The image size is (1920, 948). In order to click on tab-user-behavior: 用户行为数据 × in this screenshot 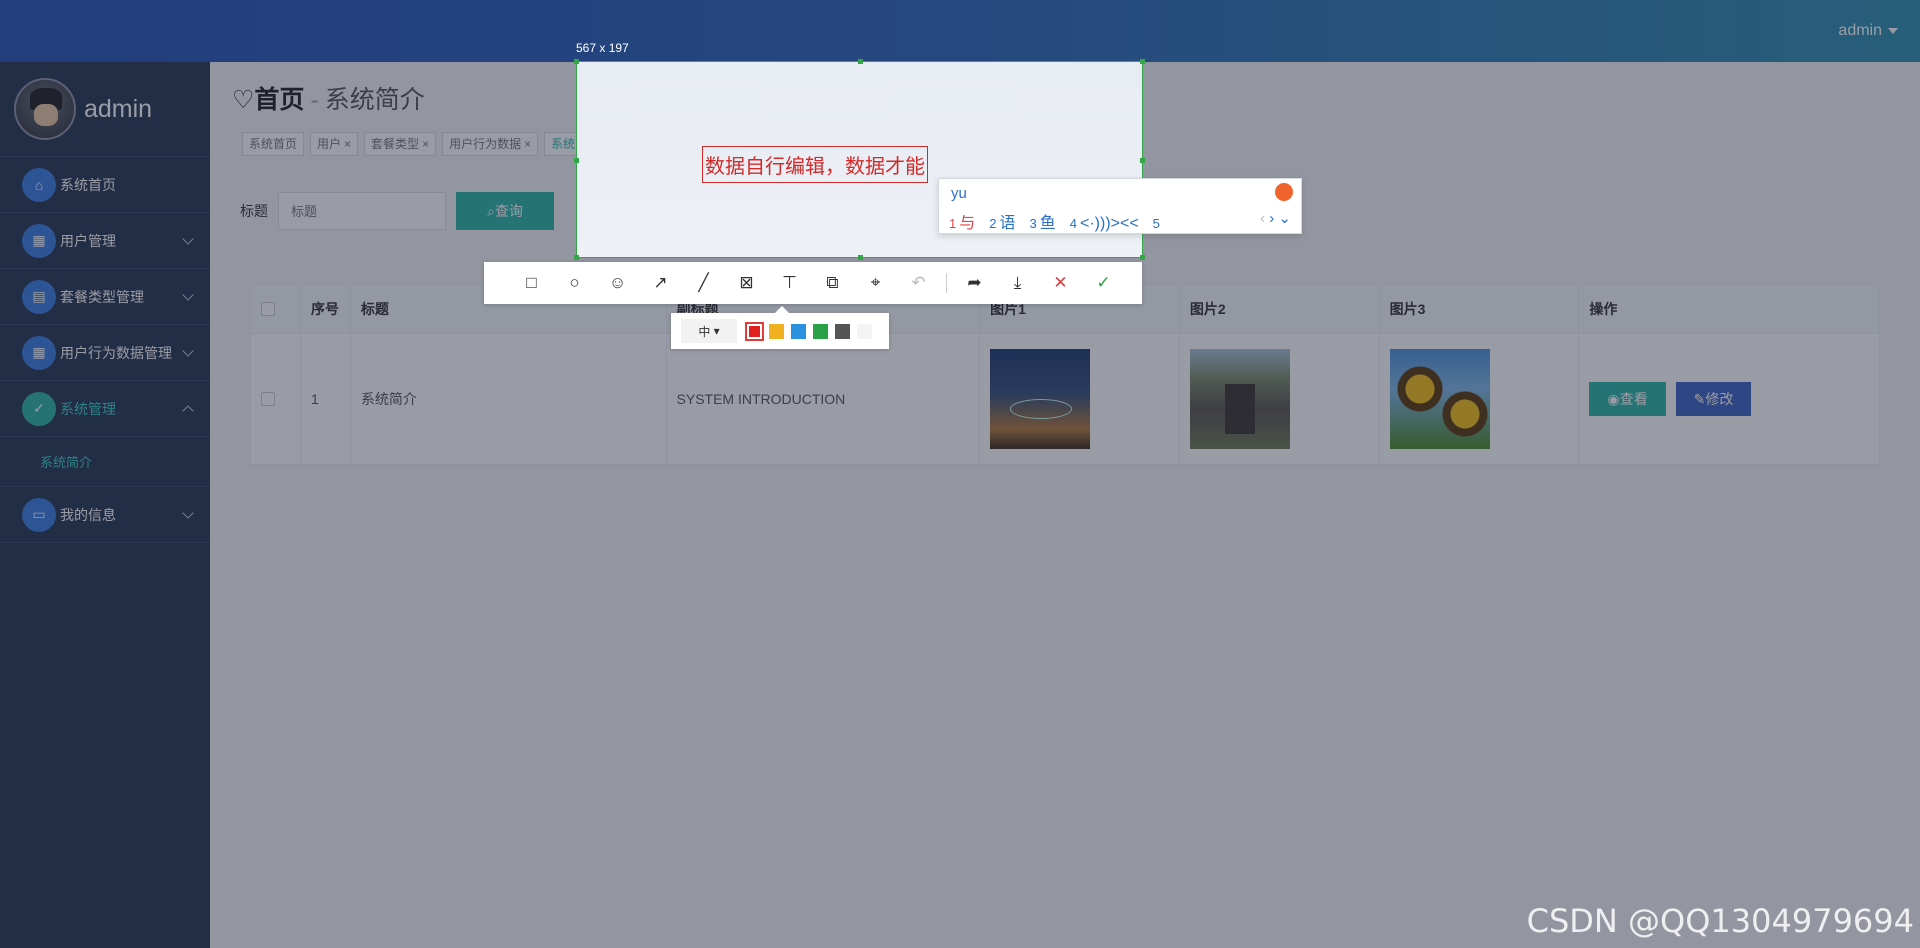, I will do `click(490, 144)`.